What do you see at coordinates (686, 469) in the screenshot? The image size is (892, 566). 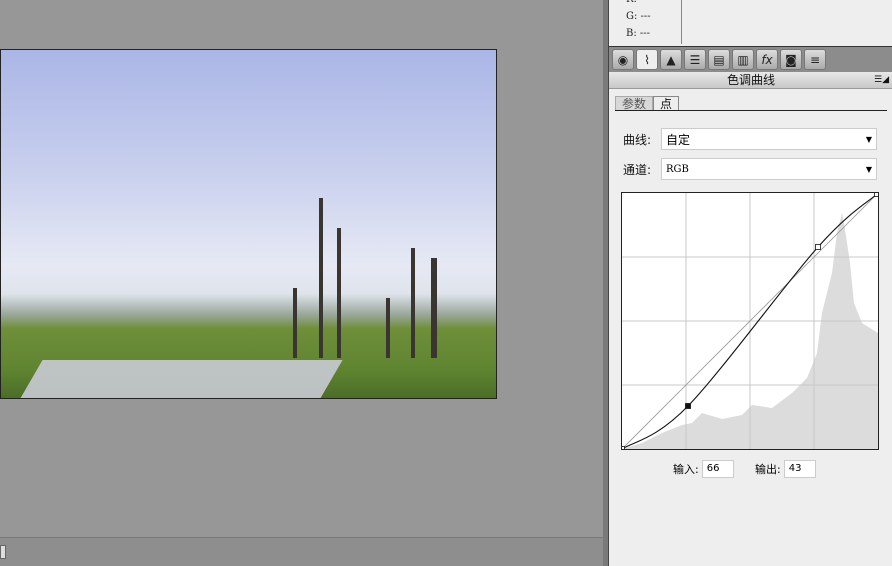 I see `input-label: 输入:` at bounding box center [686, 469].